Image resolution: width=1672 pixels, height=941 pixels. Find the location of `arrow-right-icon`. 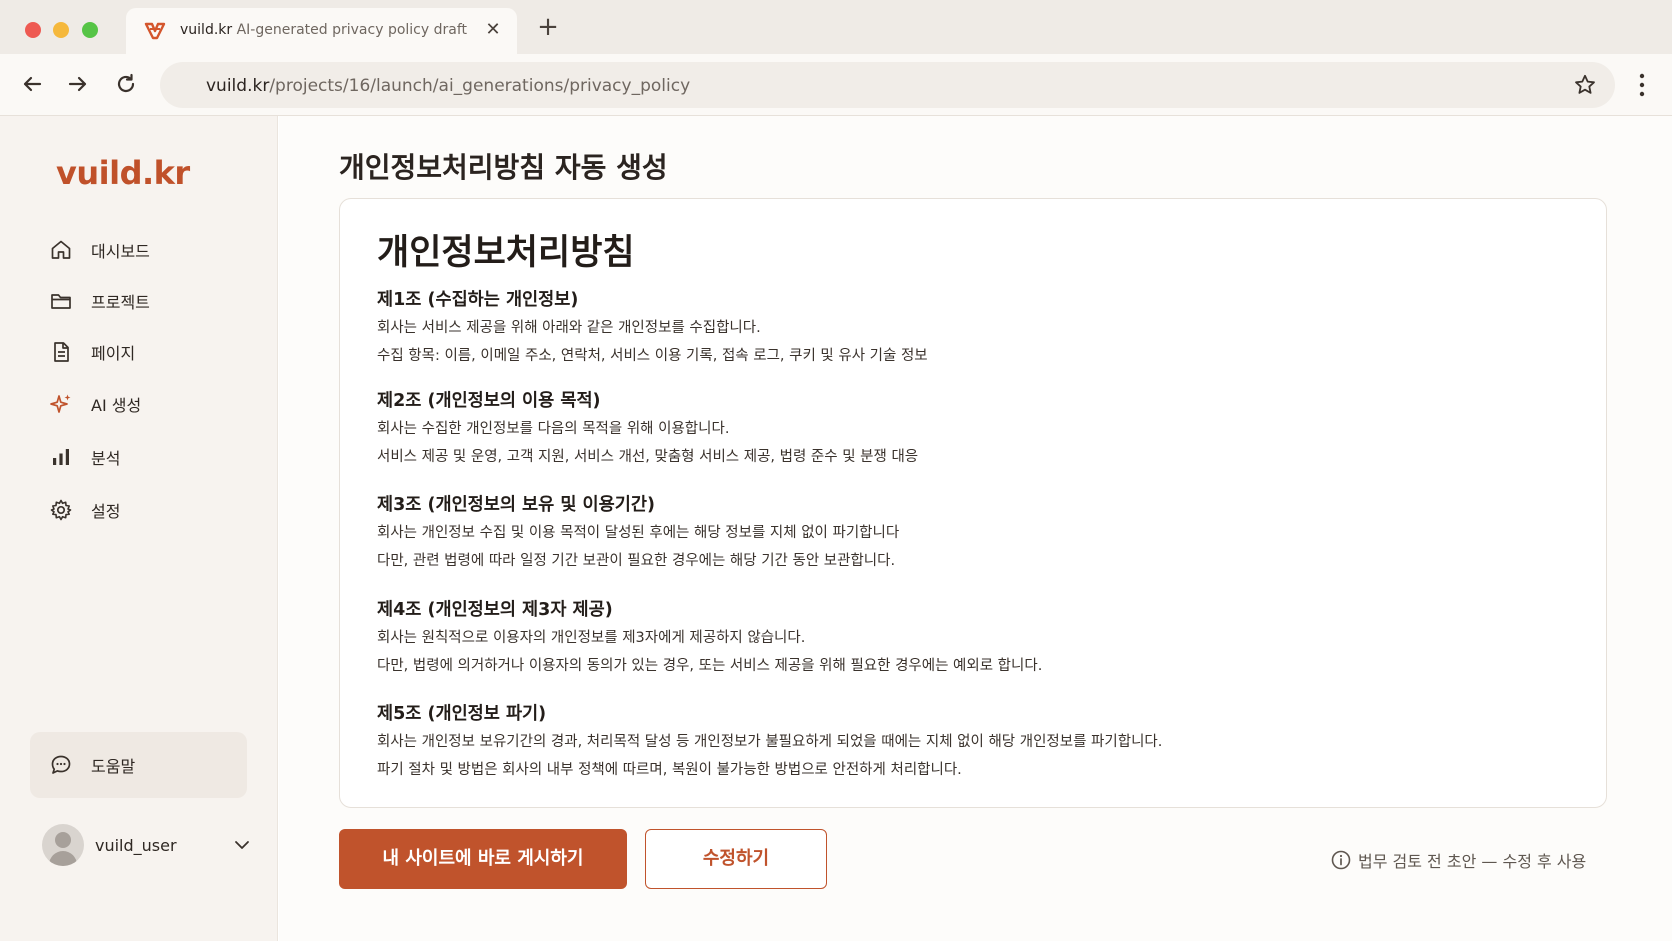

arrow-right-icon is located at coordinates (77, 84).